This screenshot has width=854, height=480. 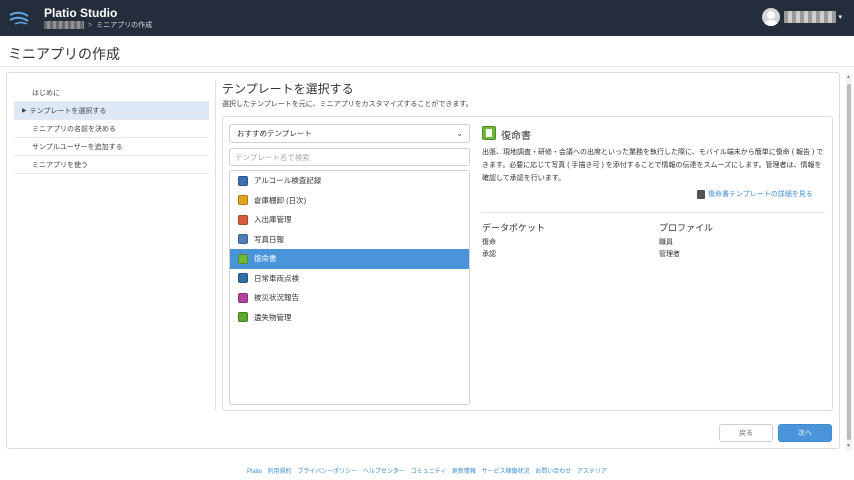 I want to click on data-pocket-heading: データポケット, so click(x=514, y=228).